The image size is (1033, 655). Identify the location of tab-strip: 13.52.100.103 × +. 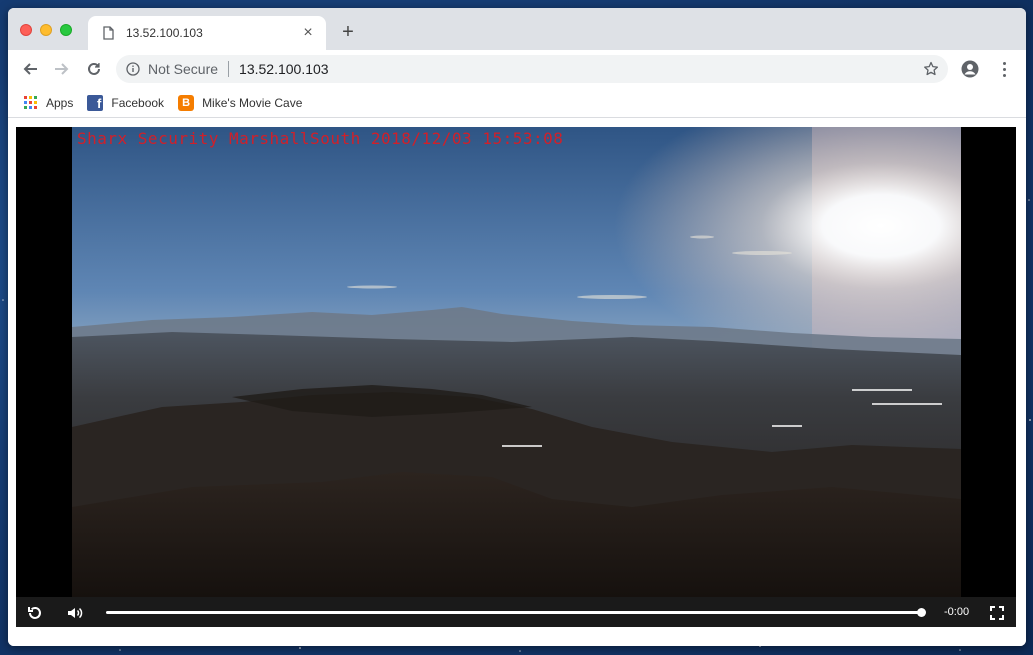
(517, 29).